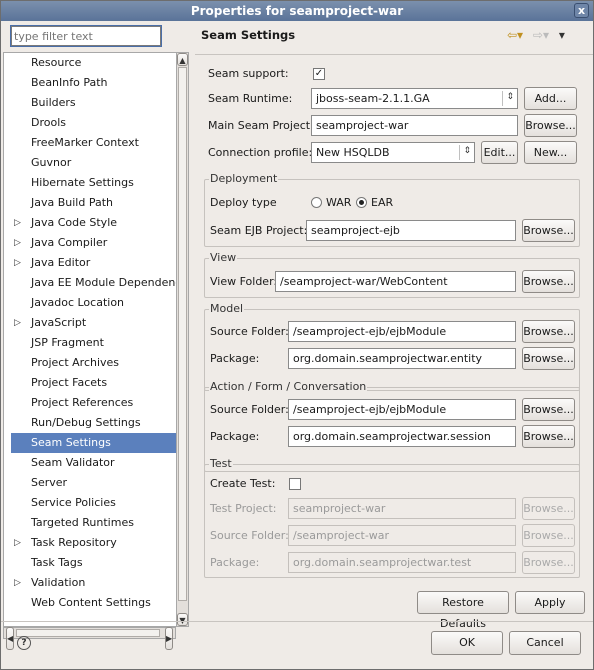  I want to click on tree-item-label: Project Archives, so click(75, 362).